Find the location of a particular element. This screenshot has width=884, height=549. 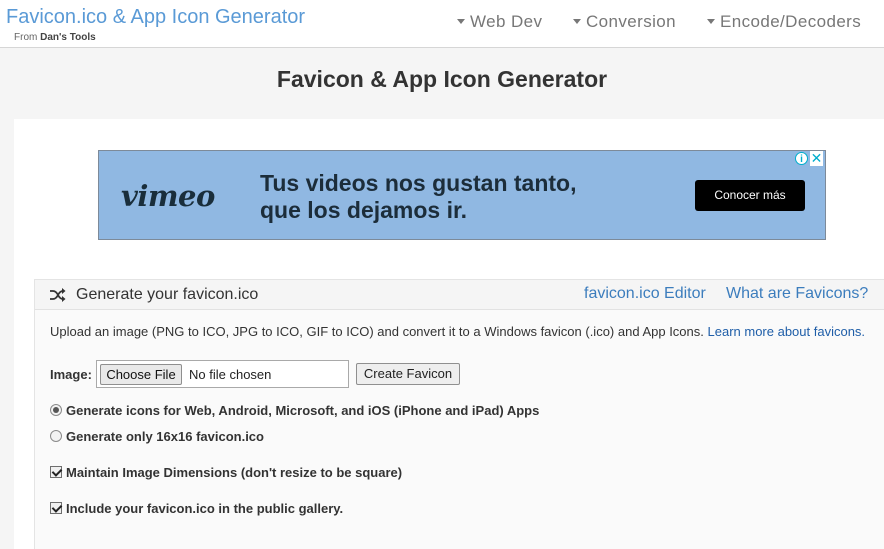

nav-encode-decoders-label: Encode/Decoders is located at coordinates (791, 21).